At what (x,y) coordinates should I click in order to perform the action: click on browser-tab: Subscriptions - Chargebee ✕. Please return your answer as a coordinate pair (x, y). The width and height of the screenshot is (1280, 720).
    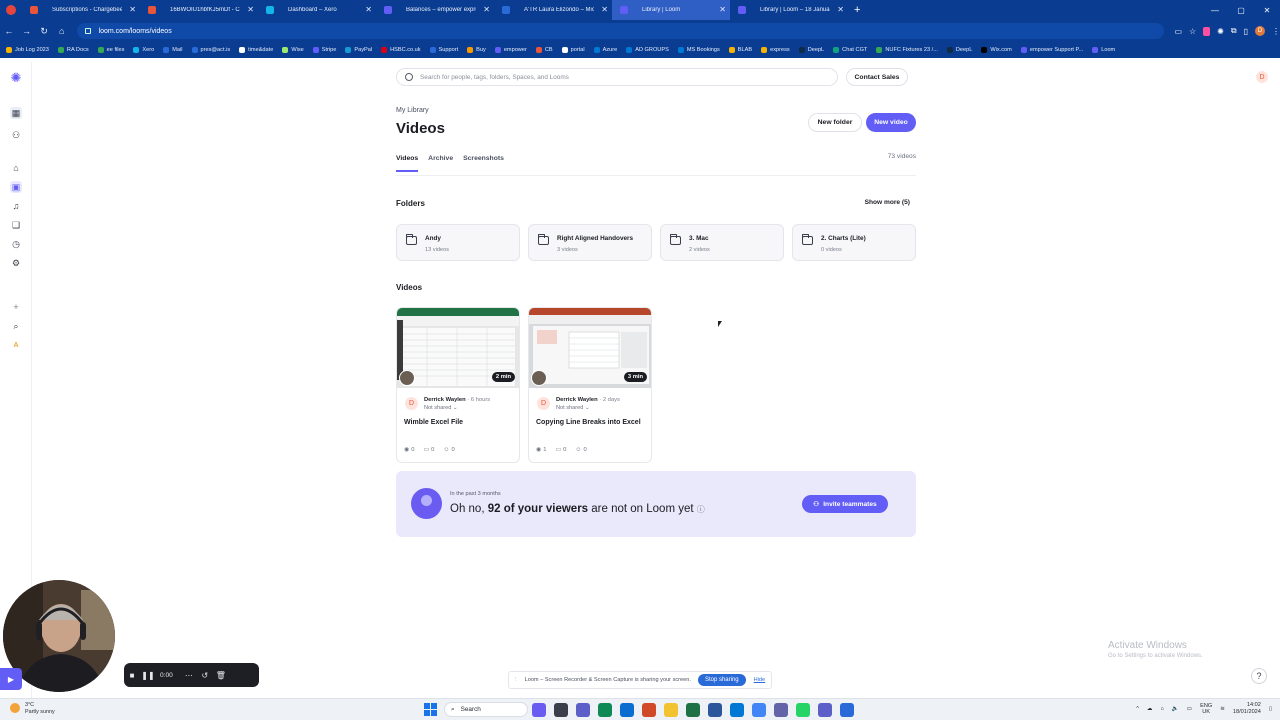
    Looking at the image, I should click on (81, 10).